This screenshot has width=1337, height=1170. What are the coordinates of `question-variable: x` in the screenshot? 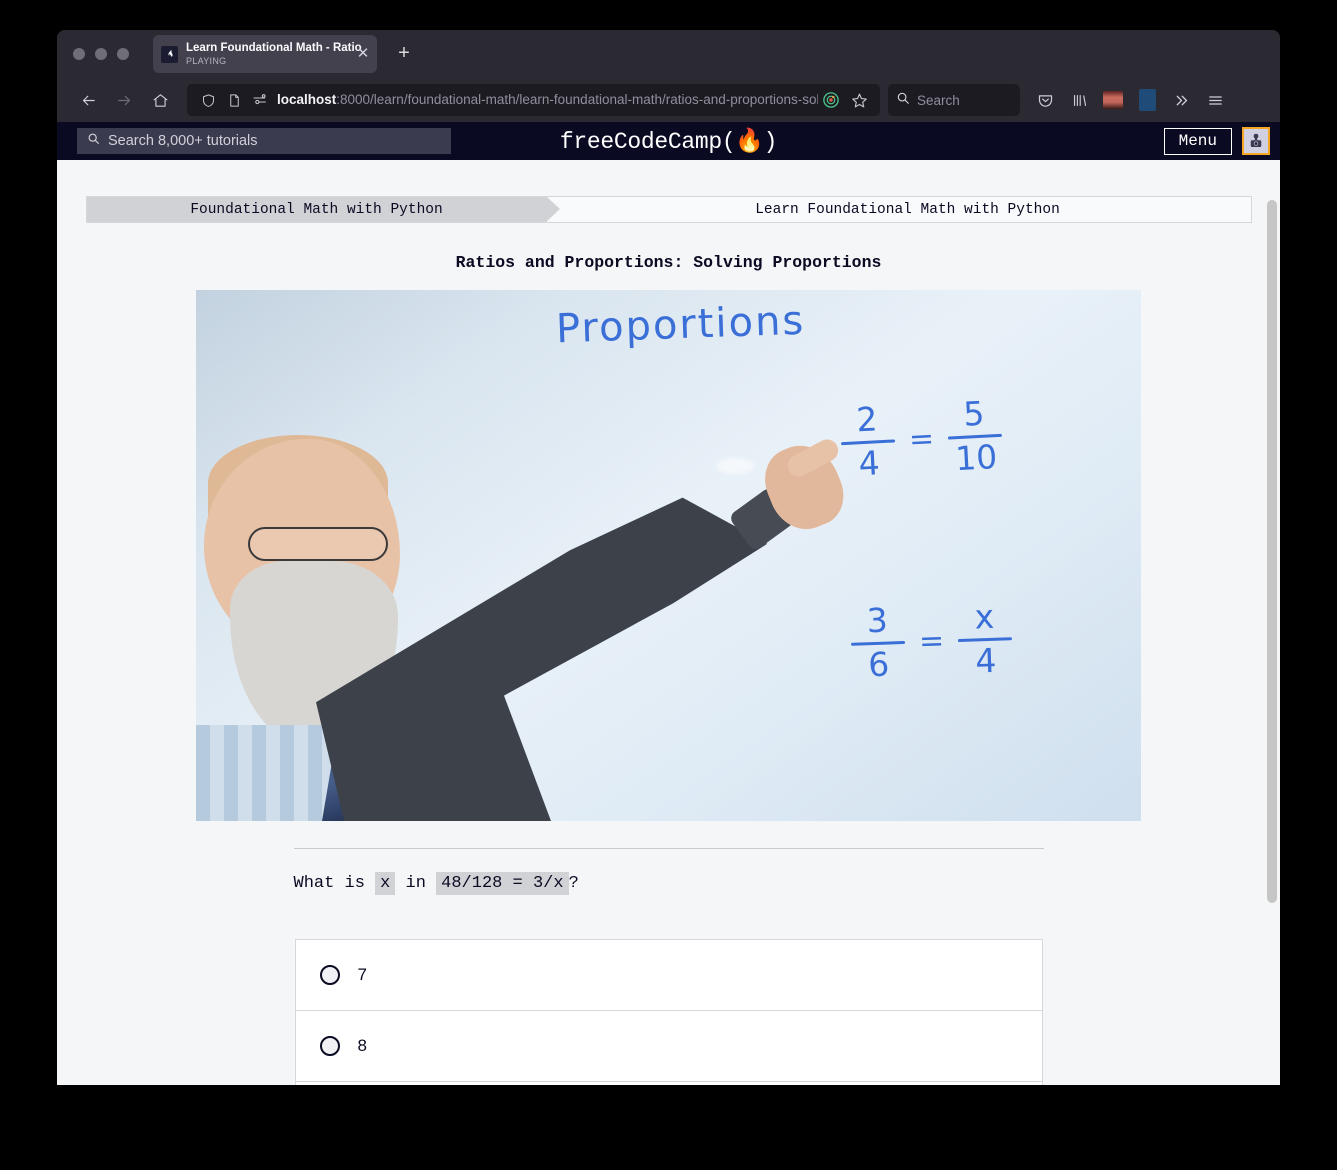 It's located at (385, 883).